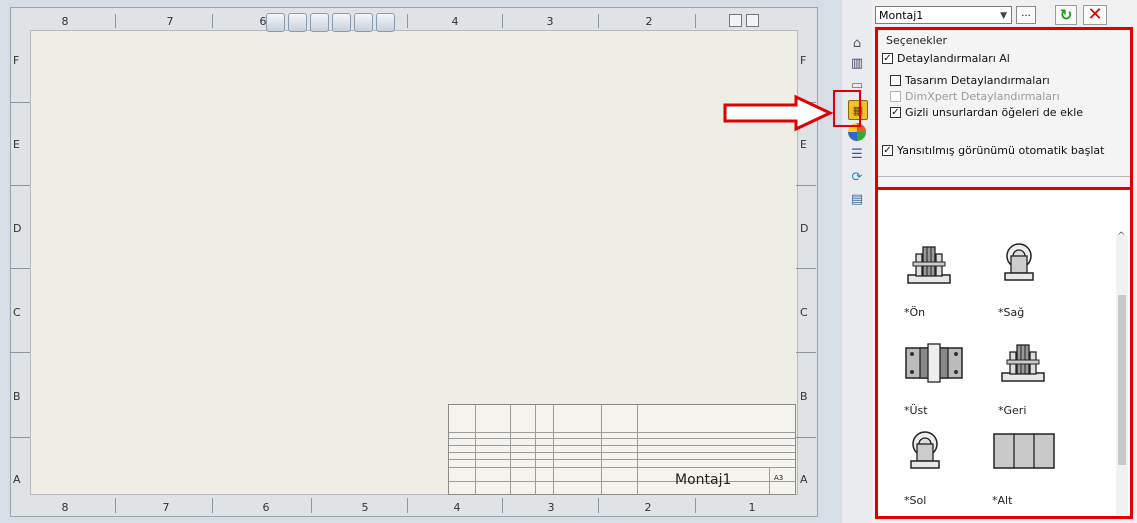  What do you see at coordinates (1011, 312) in the screenshot?
I see `view-right-label: *Sağ` at bounding box center [1011, 312].